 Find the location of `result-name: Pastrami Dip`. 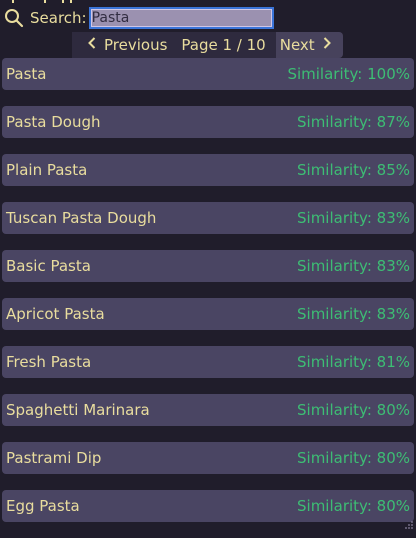

result-name: Pastrami Dip is located at coordinates (54, 458).